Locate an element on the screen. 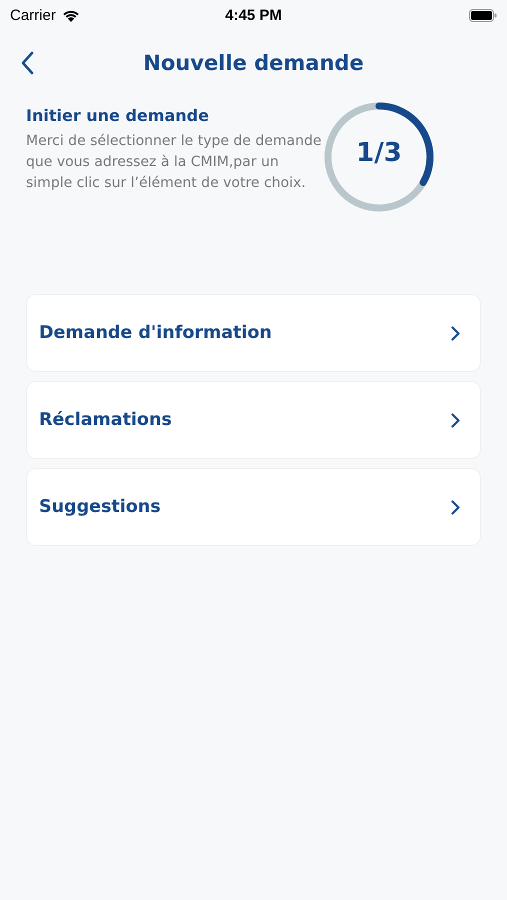 The height and width of the screenshot is (900, 507). request-type-item: Suggestions is located at coordinates (253, 507).